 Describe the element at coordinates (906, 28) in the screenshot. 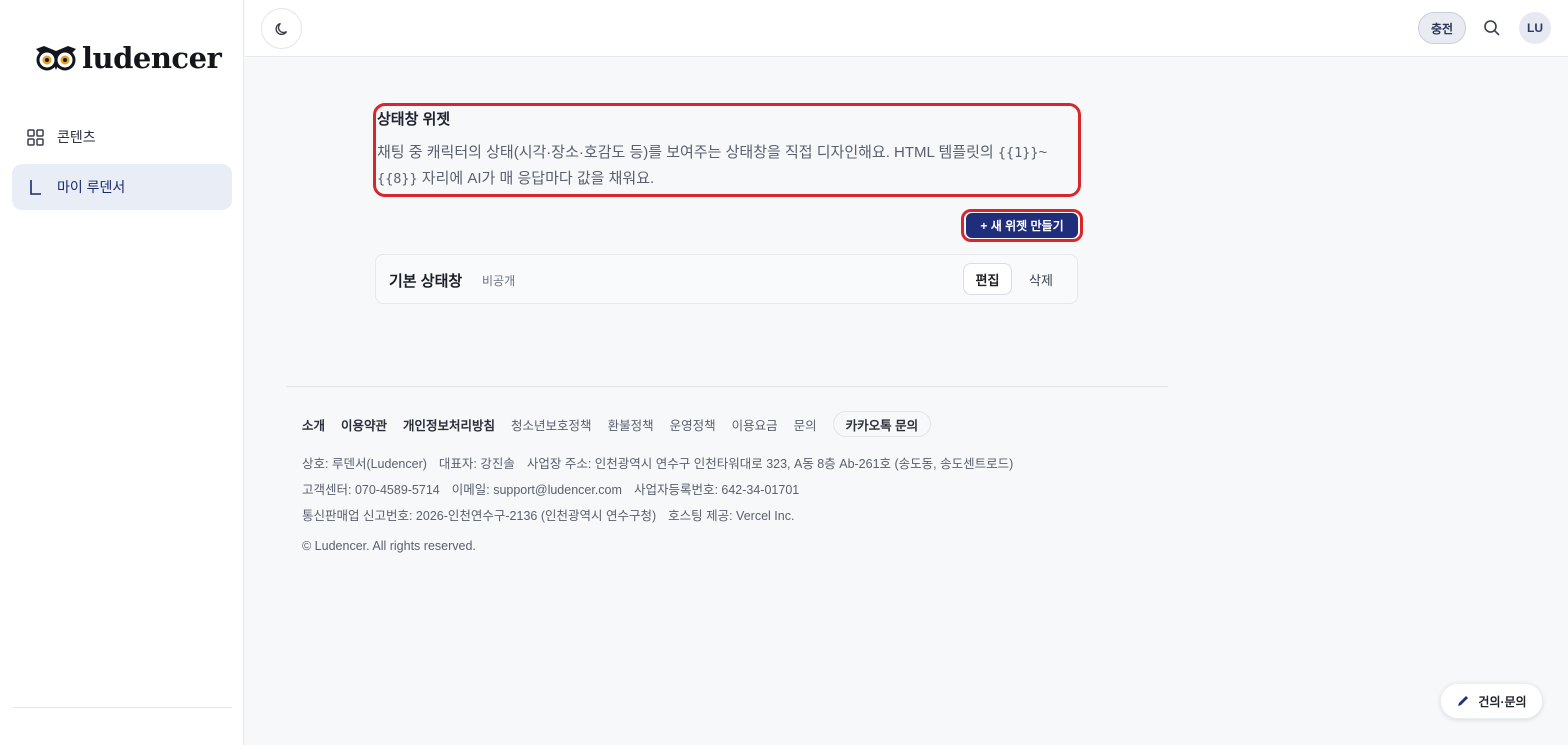

I see `topbar: 충전 LU` at that location.